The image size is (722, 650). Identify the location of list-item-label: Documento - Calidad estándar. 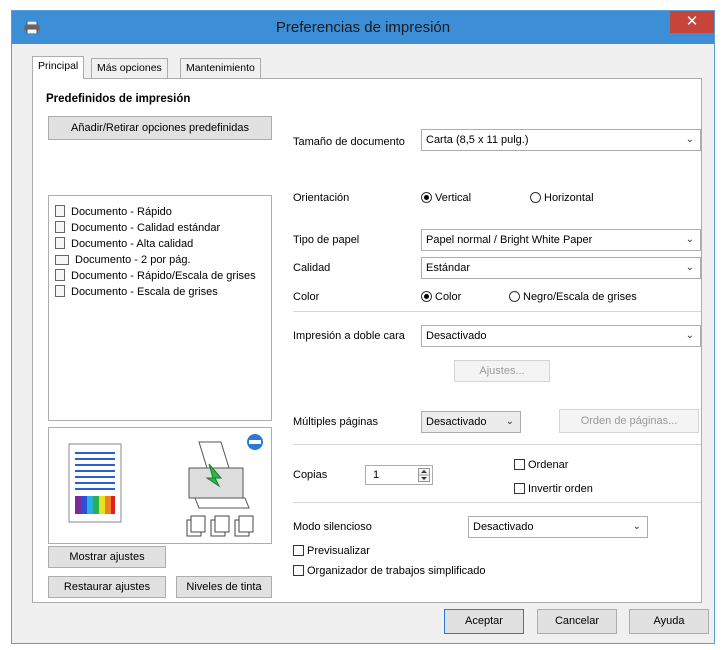
(146, 228).